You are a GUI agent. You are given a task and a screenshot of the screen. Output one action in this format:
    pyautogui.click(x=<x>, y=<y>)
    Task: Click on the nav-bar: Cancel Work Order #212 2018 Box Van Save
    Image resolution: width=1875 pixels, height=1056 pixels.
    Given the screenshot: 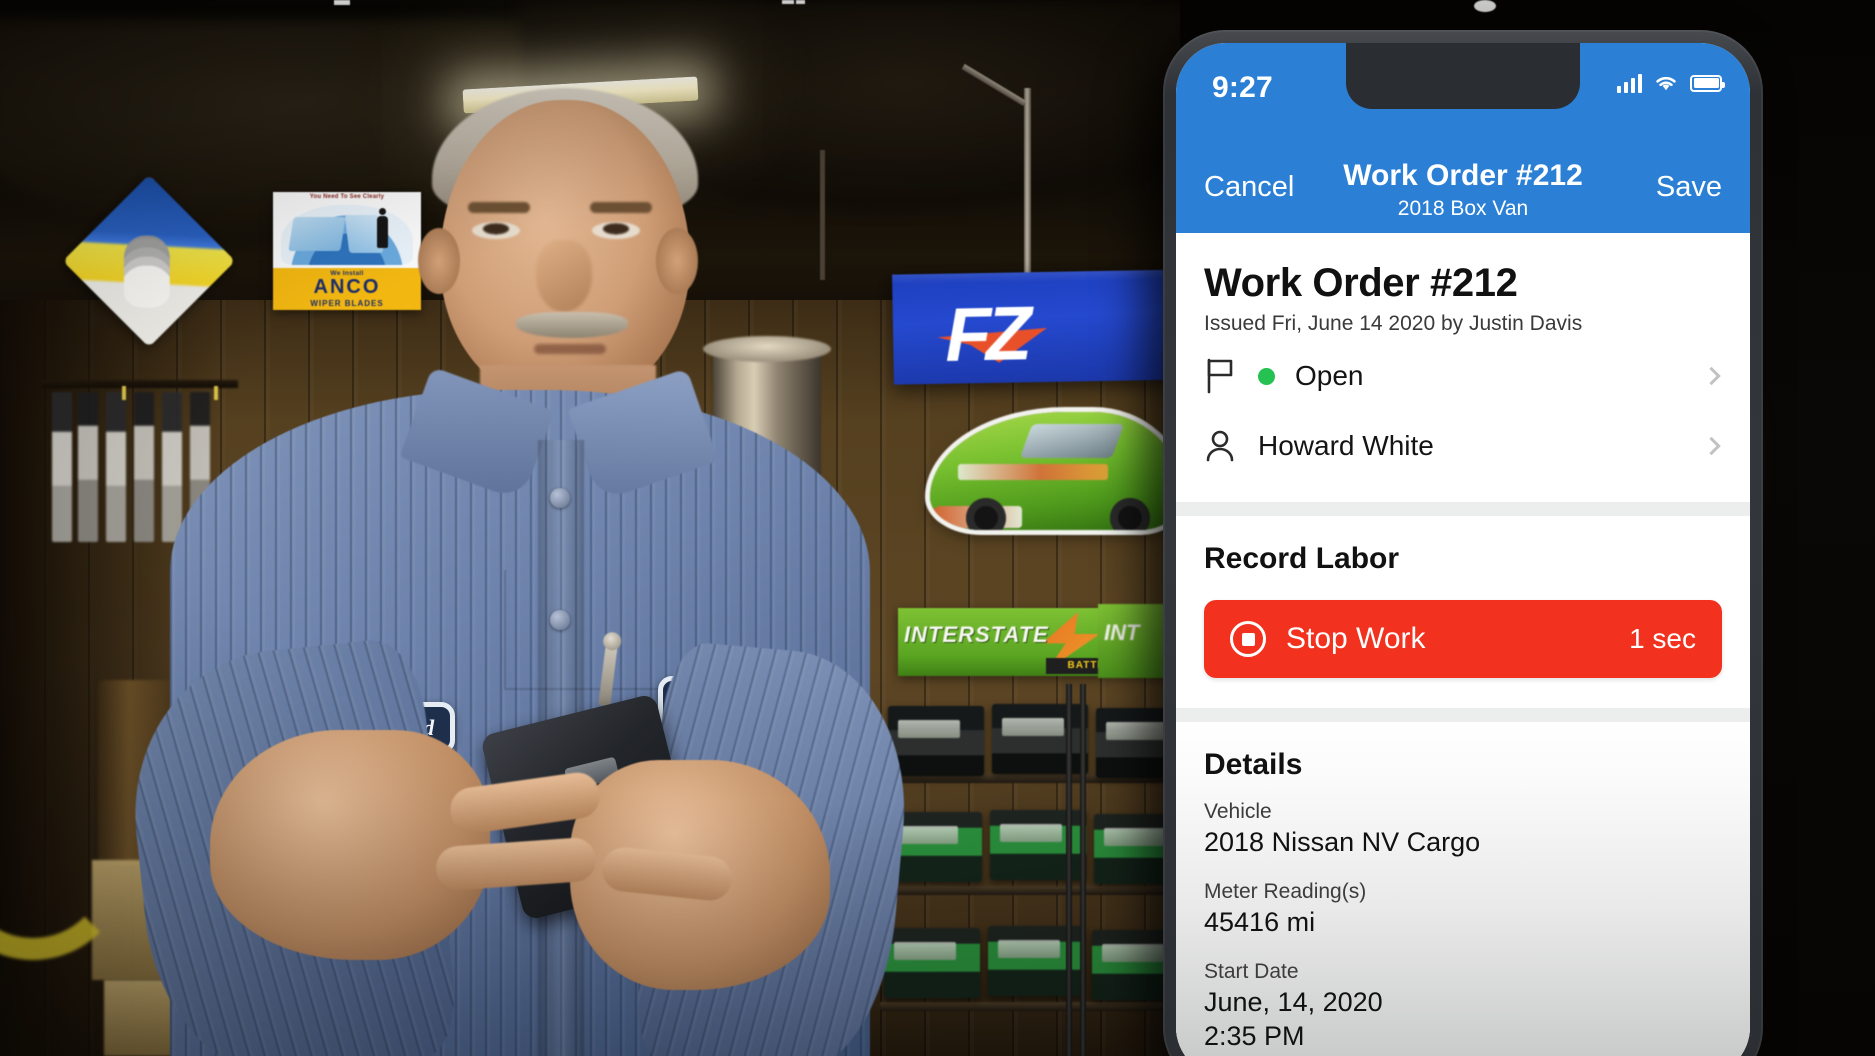 What is the action you would take?
    pyautogui.click(x=1463, y=194)
    